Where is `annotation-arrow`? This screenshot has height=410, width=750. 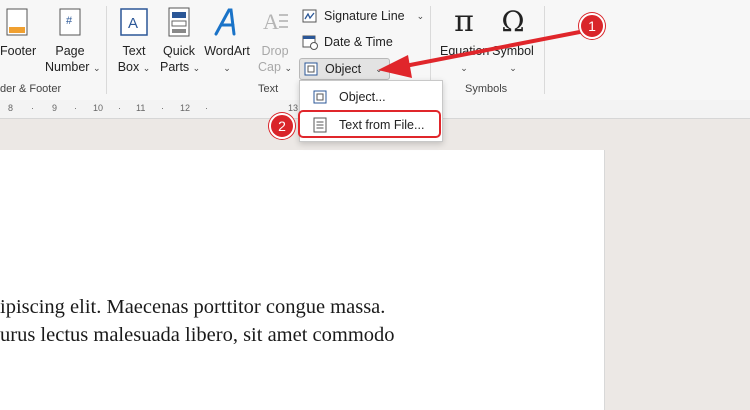
annotation-arrow is located at coordinates (485, 53).